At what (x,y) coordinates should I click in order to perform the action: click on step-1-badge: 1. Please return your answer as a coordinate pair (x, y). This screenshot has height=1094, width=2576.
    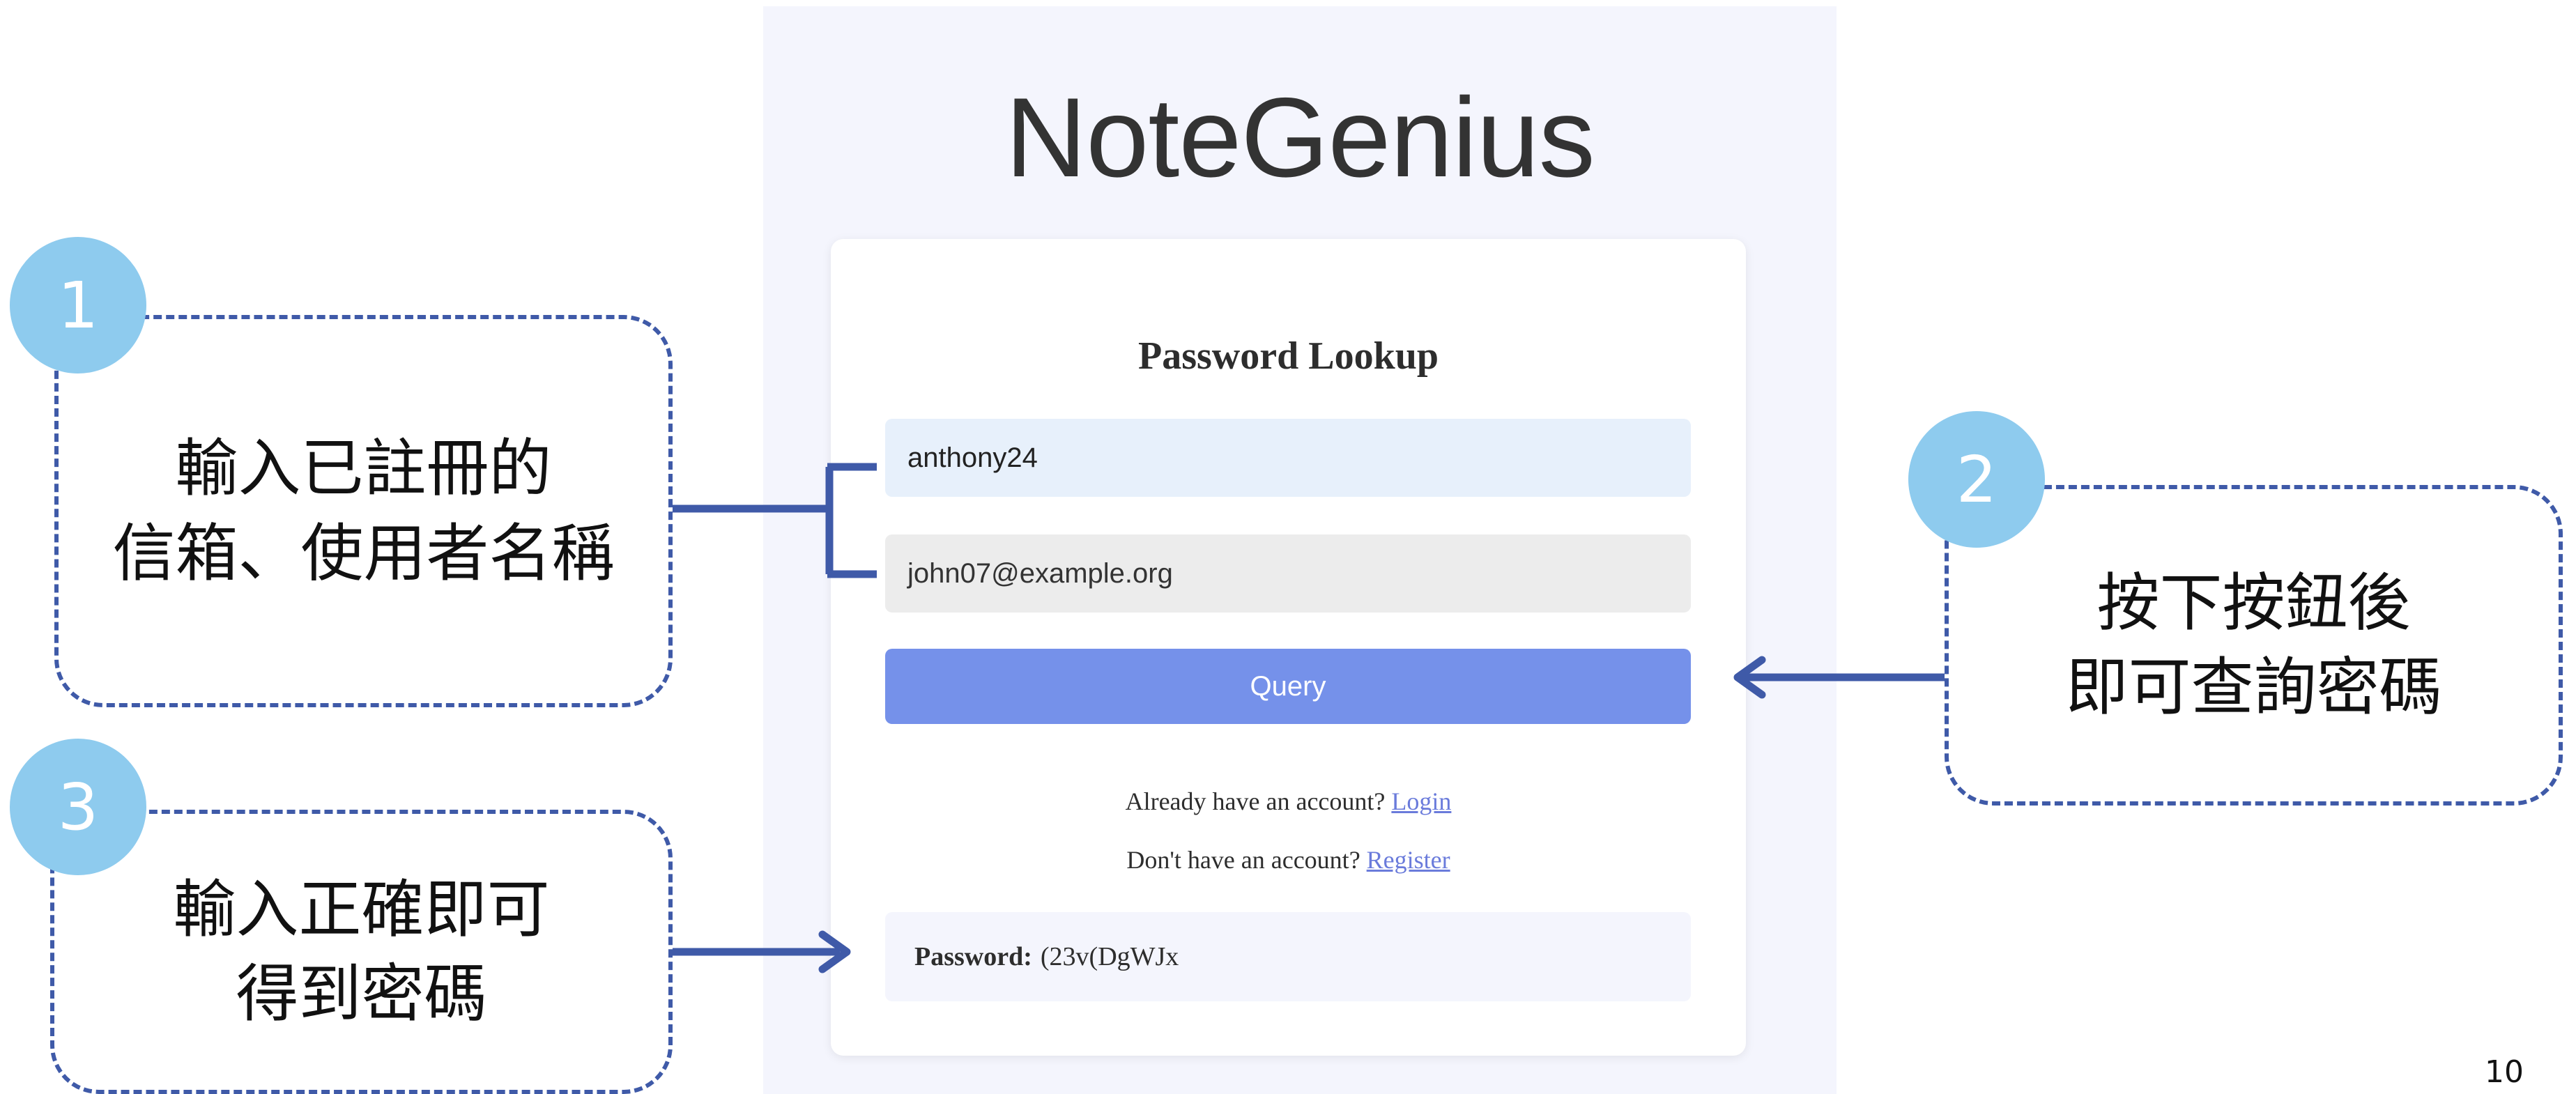
    Looking at the image, I should click on (78, 305).